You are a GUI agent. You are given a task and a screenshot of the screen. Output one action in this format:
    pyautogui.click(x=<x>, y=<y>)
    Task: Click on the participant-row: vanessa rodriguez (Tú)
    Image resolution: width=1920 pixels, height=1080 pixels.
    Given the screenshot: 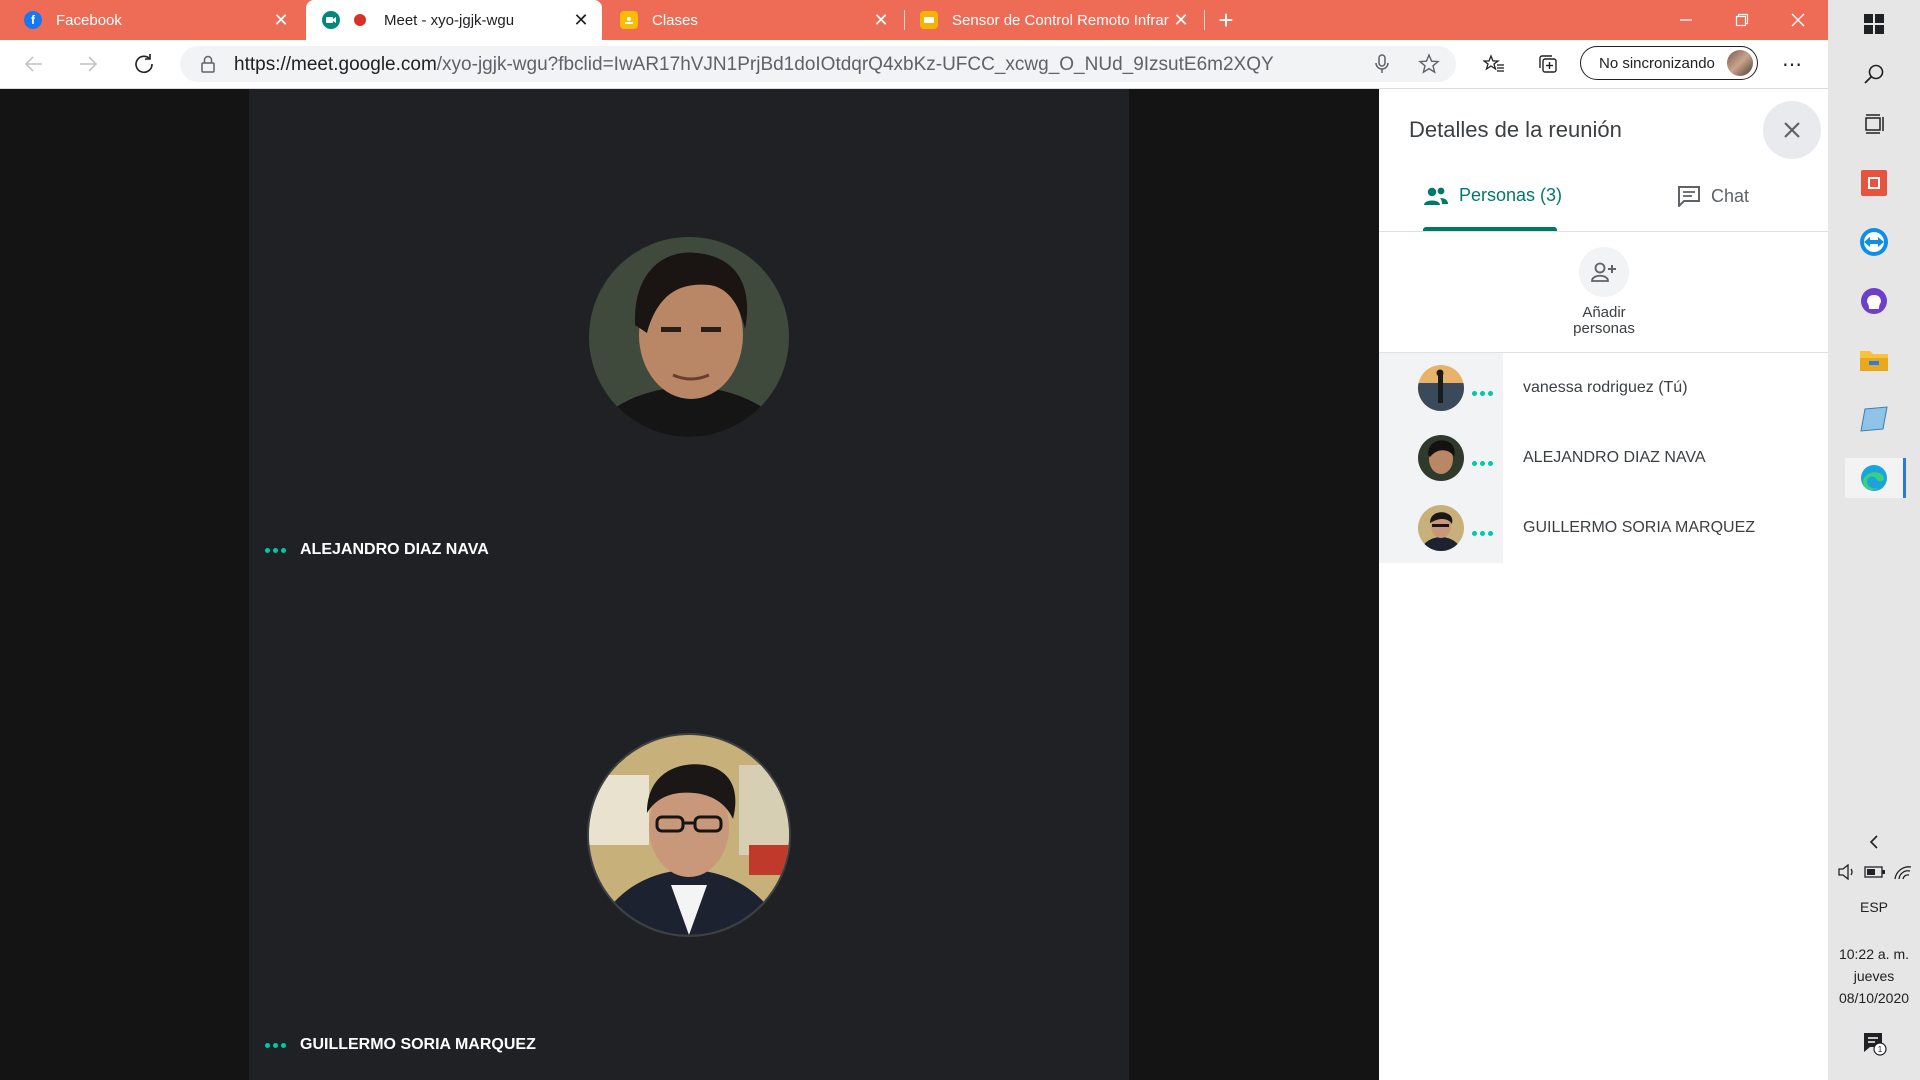 What is the action you would take?
    pyautogui.click(x=1603, y=388)
    